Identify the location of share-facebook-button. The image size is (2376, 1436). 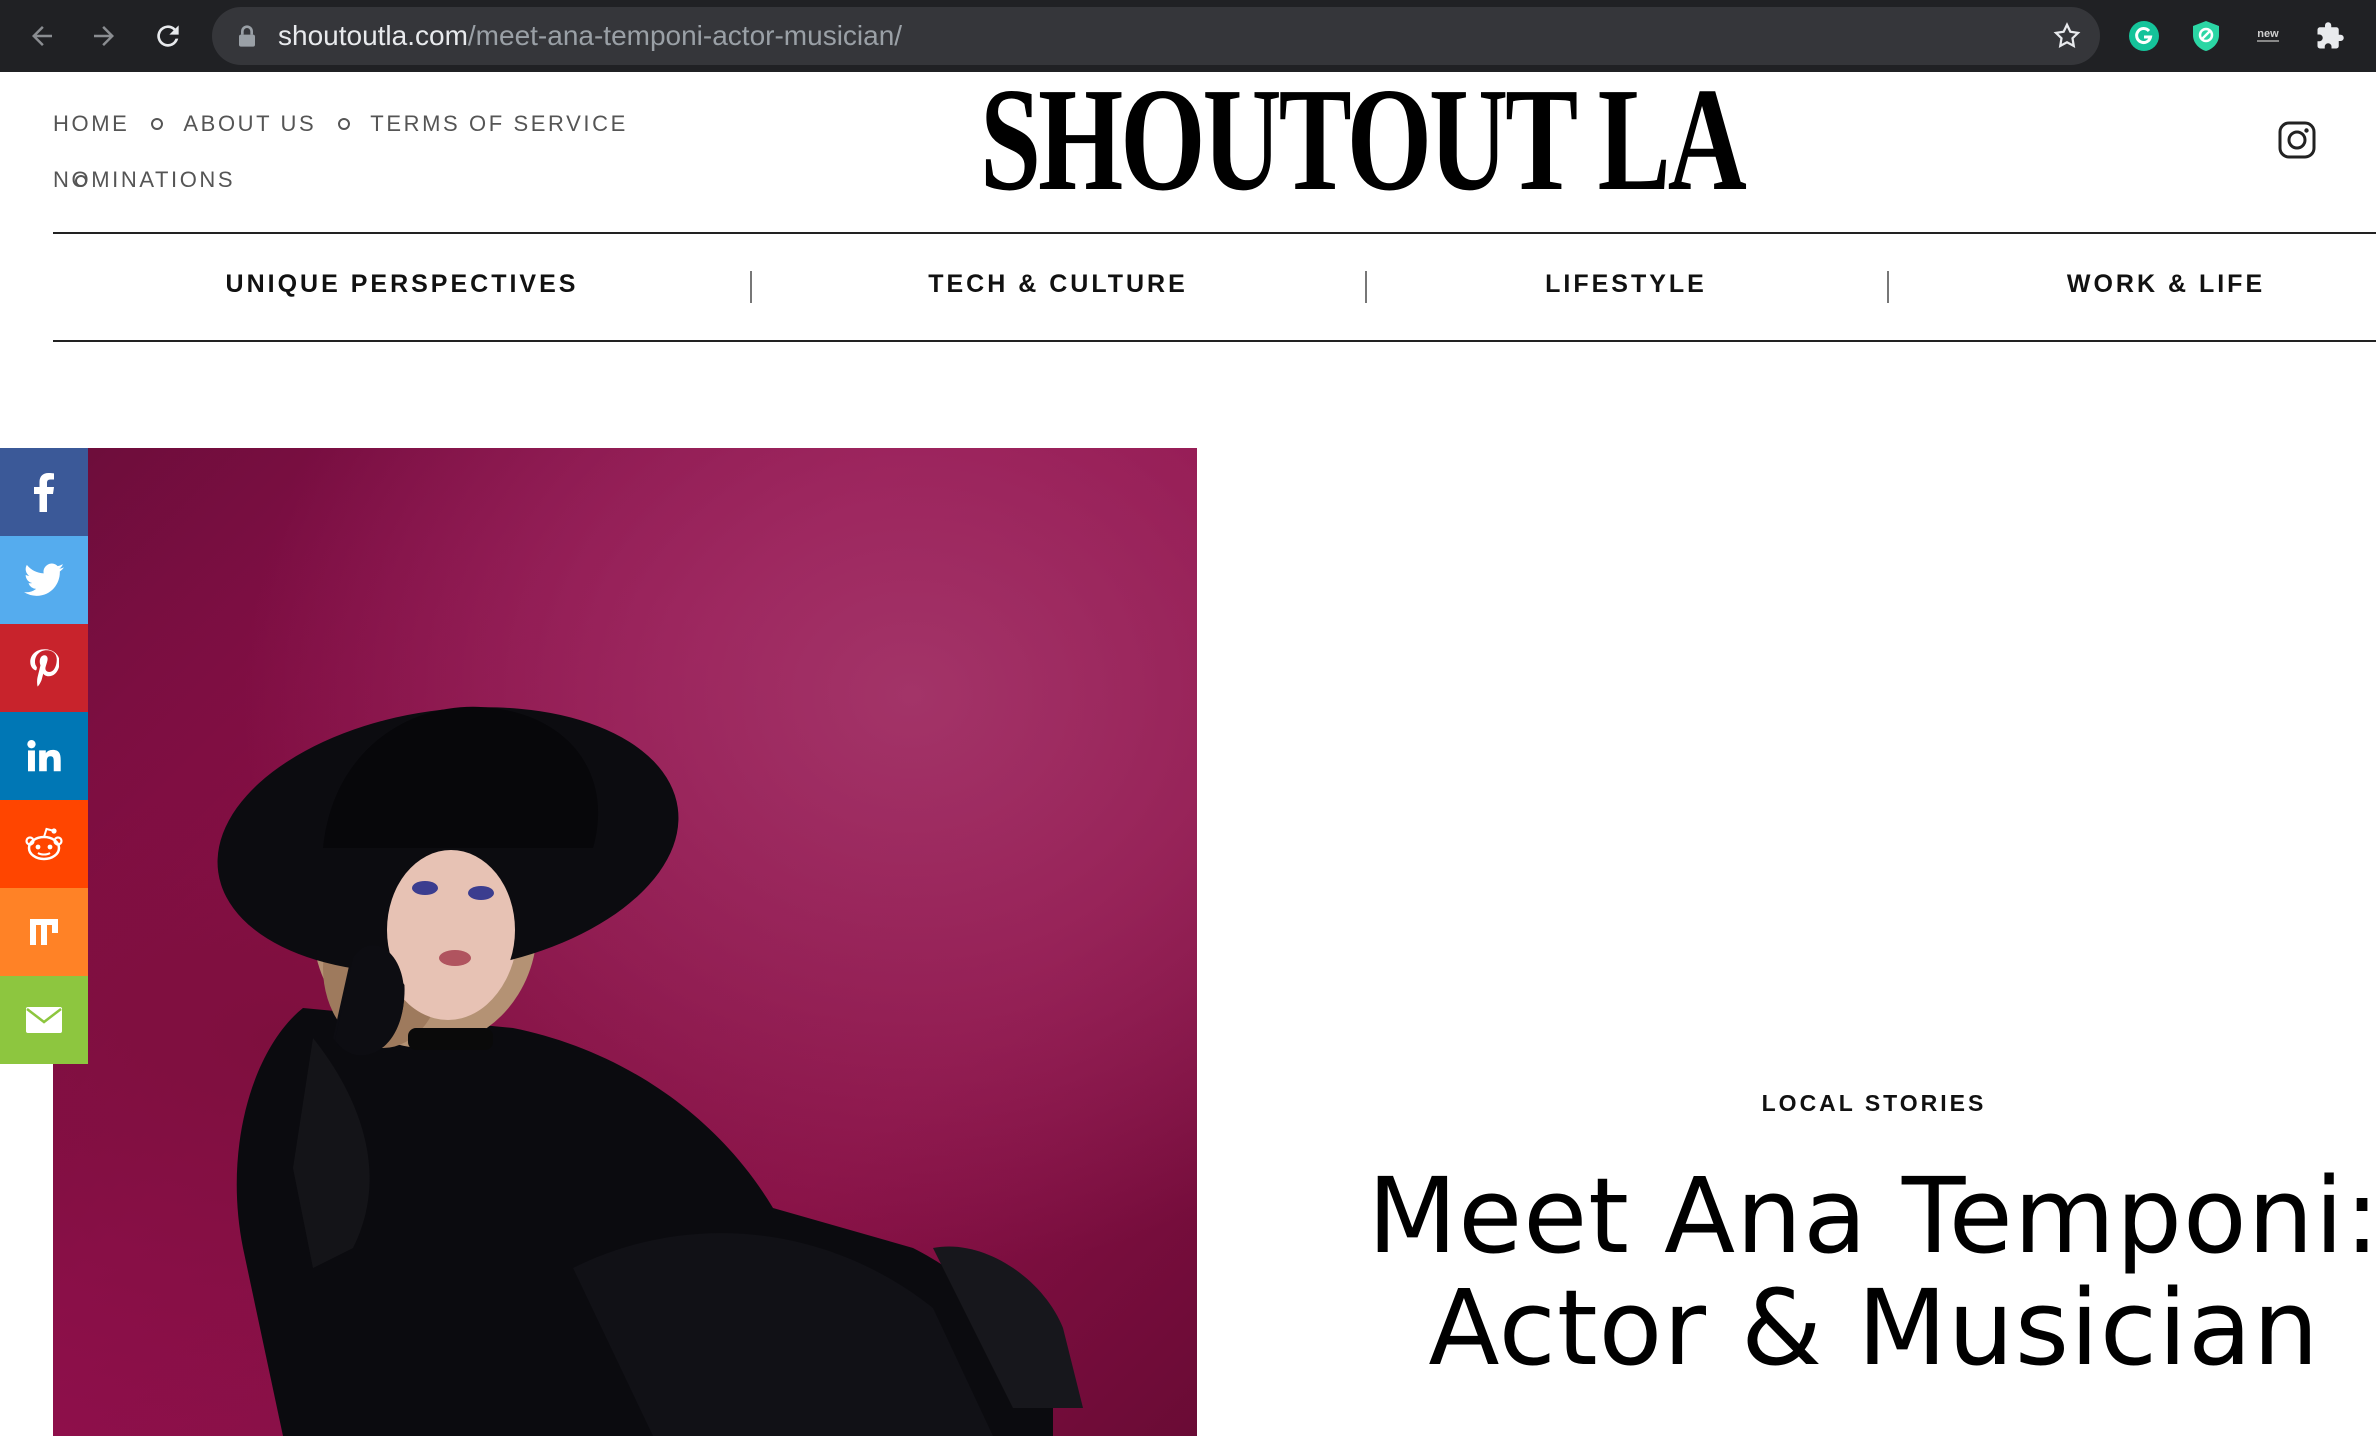
(44, 492).